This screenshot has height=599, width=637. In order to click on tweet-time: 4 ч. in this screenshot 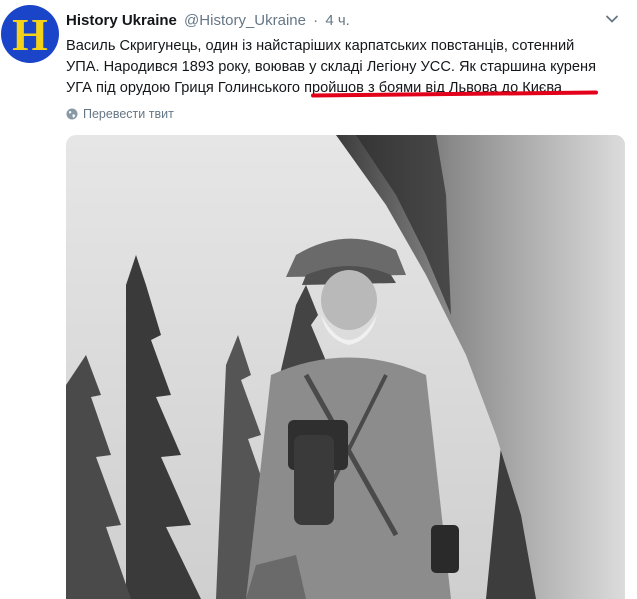, I will do `click(337, 20)`.